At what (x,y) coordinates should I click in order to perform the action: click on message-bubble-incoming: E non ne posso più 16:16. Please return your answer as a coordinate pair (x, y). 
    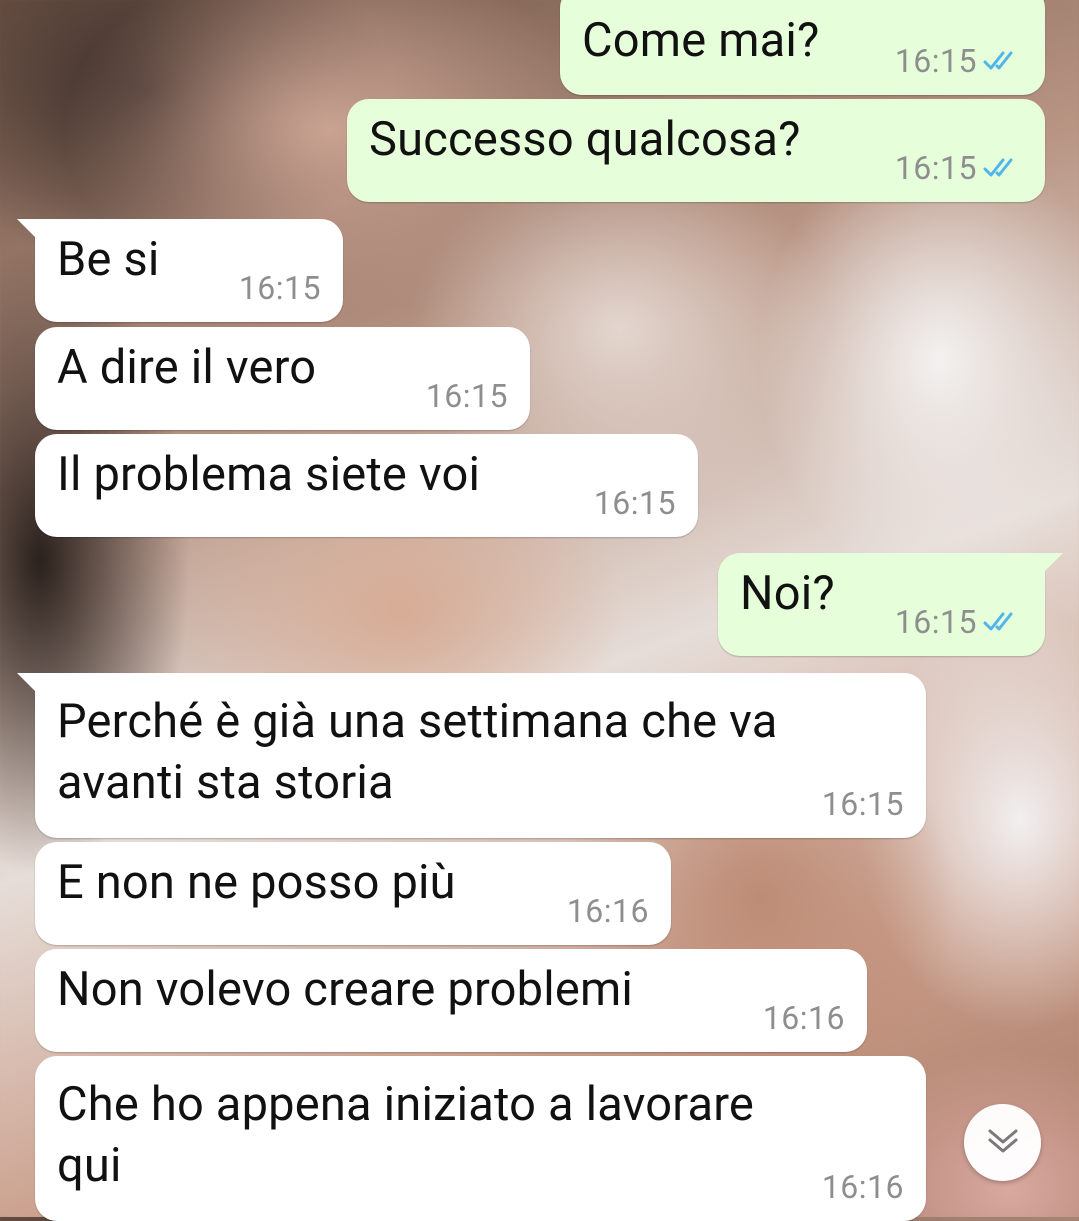
    Looking at the image, I should click on (353, 893).